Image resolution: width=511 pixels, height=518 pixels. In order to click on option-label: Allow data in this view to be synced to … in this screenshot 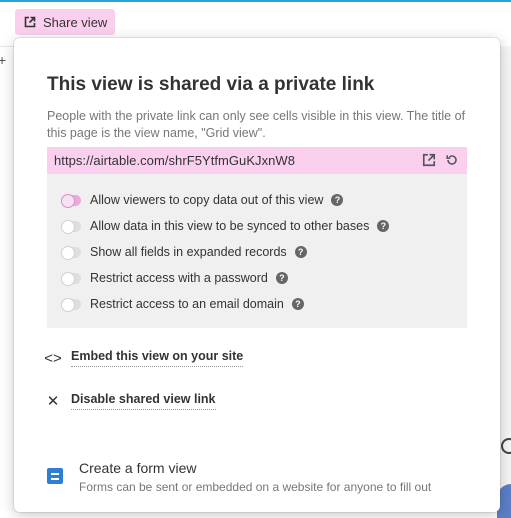, I will do `click(230, 226)`.